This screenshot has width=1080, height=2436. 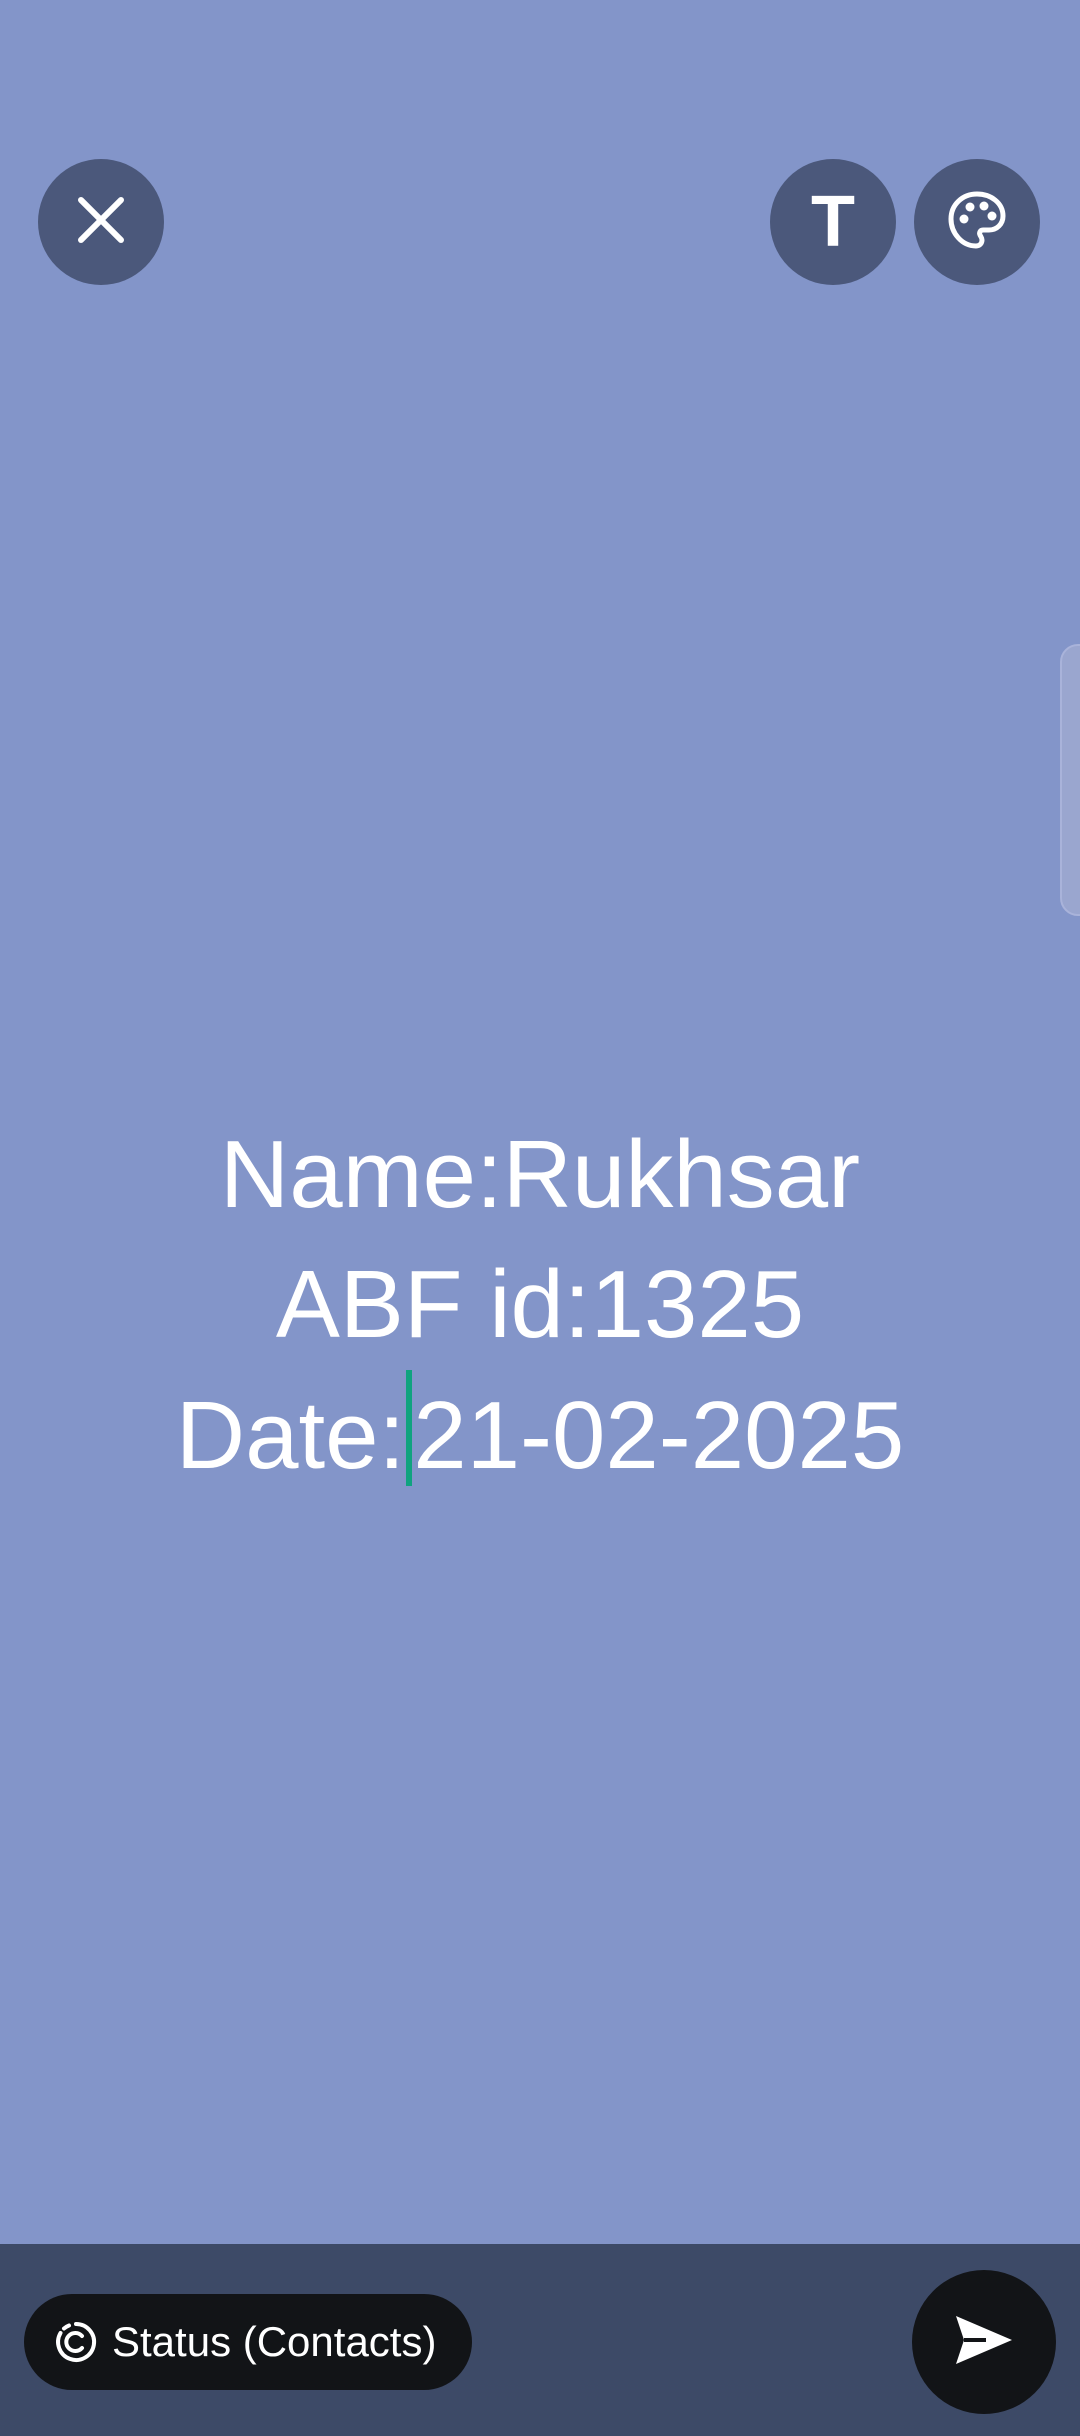 I want to click on text-style-icon: T, so click(x=833, y=222).